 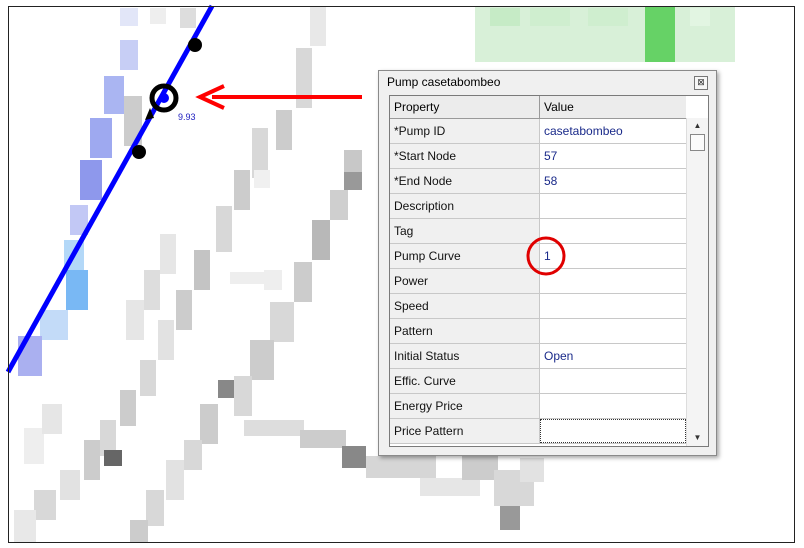 What do you see at coordinates (465, 156) in the screenshot?
I see `property-name: *Start Node` at bounding box center [465, 156].